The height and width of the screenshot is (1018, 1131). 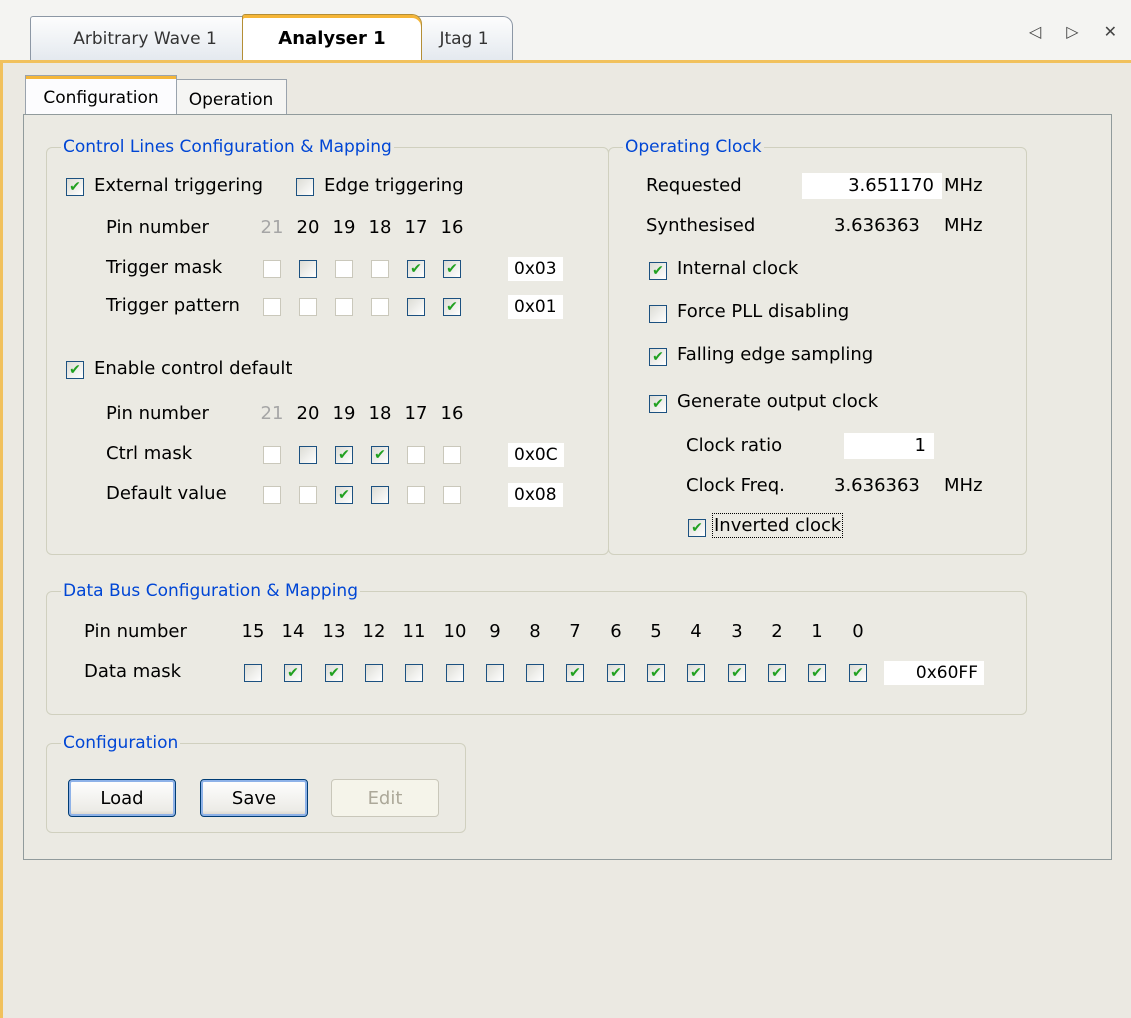 What do you see at coordinates (858, 631) in the screenshot?
I see `bus-pin-number-0: 0` at bounding box center [858, 631].